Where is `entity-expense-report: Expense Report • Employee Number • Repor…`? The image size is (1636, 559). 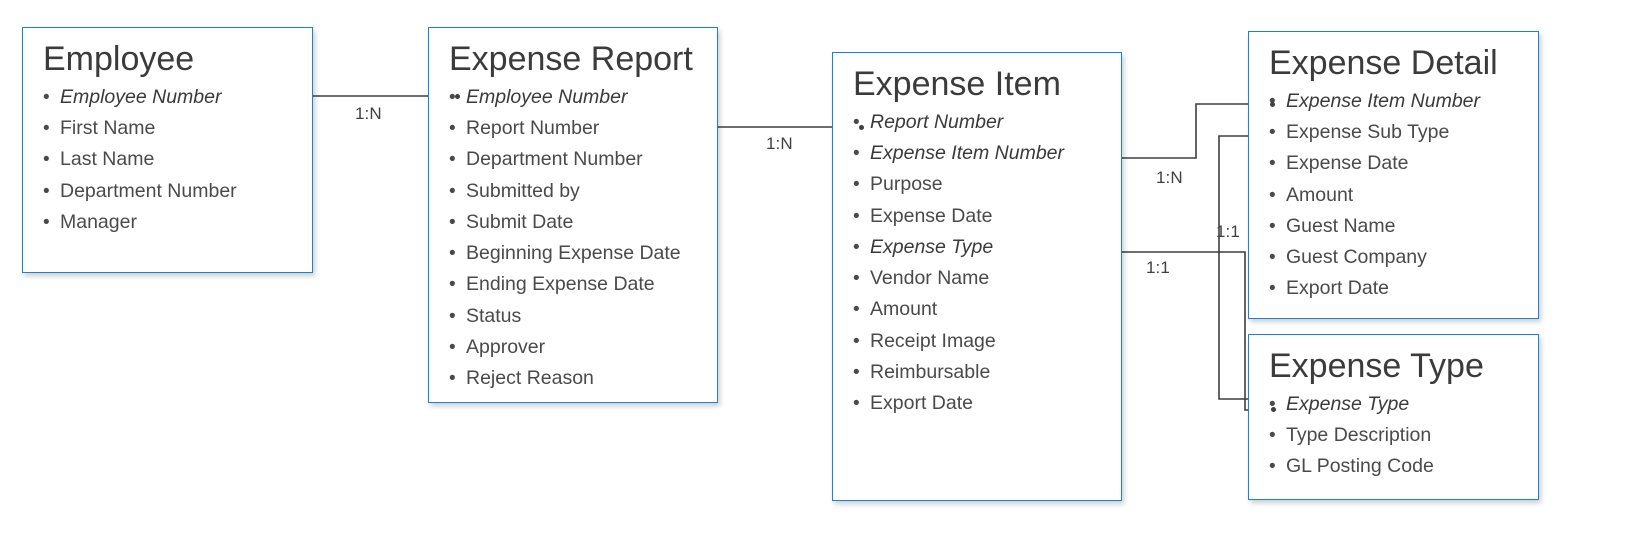 entity-expense-report: Expense Report • Employee Number • Repor… is located at coordinates (573, 215).